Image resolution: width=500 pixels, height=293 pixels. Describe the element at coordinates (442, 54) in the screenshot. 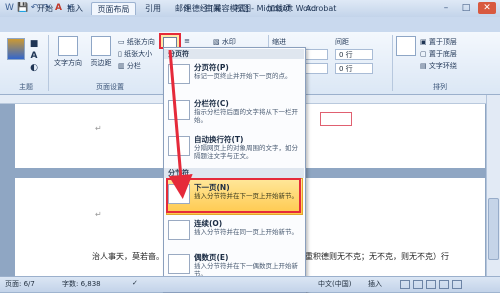

I see `send-back-label: 置于底层` at that location.